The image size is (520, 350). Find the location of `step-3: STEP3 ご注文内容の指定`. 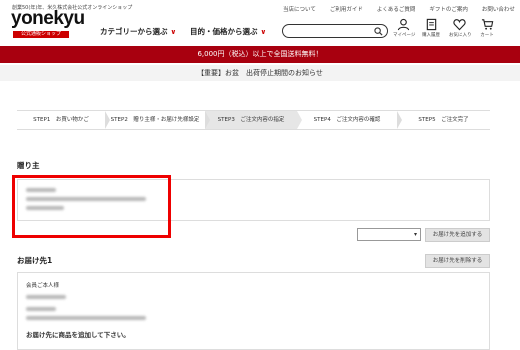

step-3: STEP3 ご注文内容の指定 is located at coordinates (253, 120).